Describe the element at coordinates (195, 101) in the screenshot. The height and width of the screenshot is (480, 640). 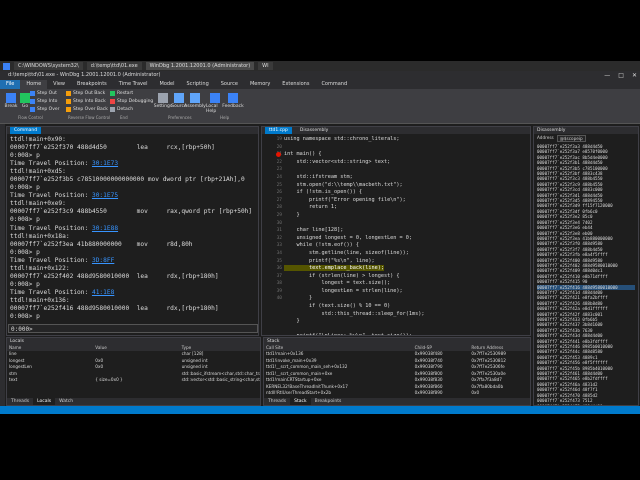
I see `assembly-button: Assembly` at that location.